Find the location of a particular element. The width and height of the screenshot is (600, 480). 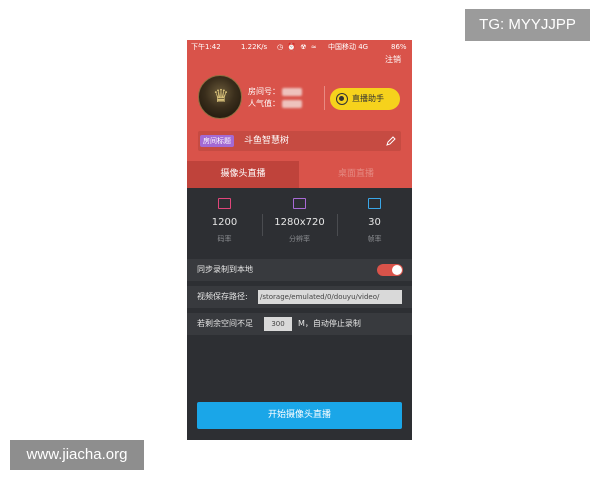

min-space-row: 若剩余空间不足 300 M，自动停止录制 is located at coordinates (299, 324).